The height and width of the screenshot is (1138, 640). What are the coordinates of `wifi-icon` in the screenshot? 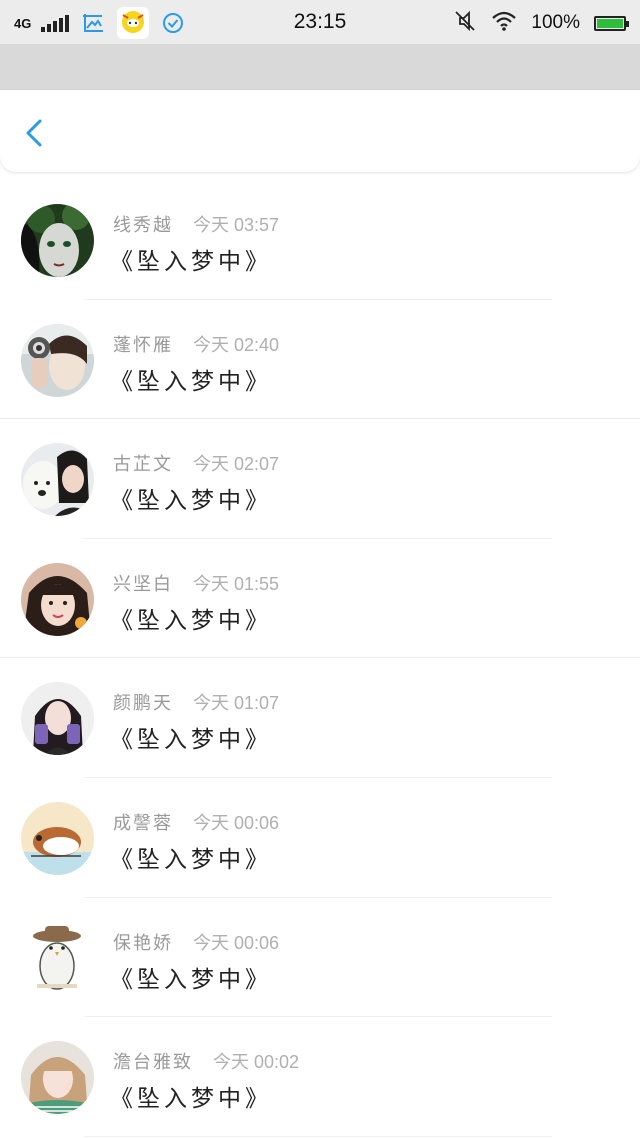 It's located at (504, 23).